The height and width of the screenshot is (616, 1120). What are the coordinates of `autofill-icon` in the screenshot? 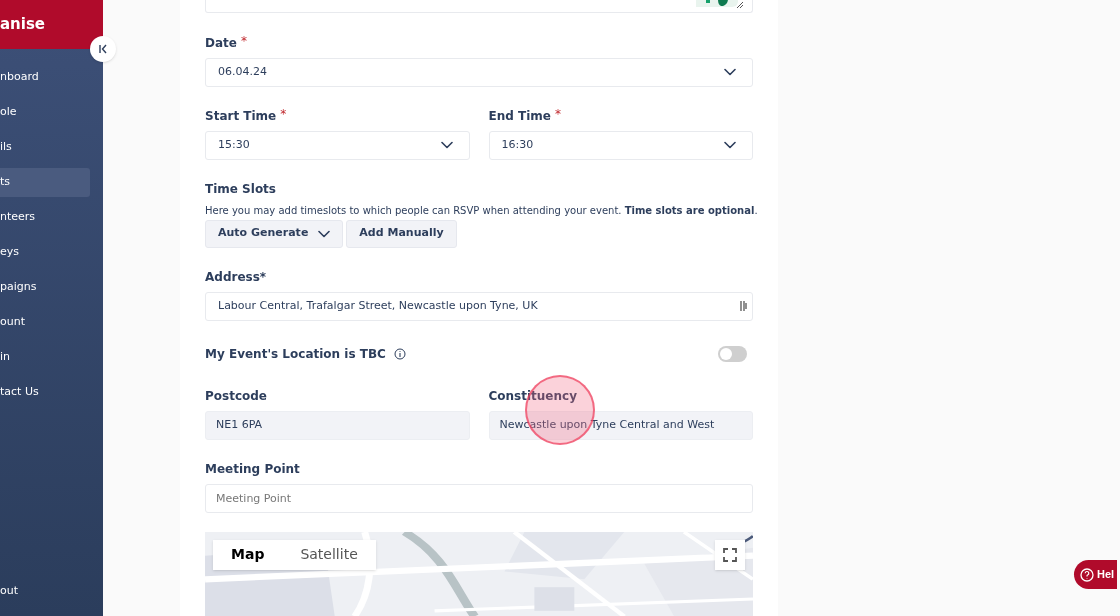 It's located at (744, 306).